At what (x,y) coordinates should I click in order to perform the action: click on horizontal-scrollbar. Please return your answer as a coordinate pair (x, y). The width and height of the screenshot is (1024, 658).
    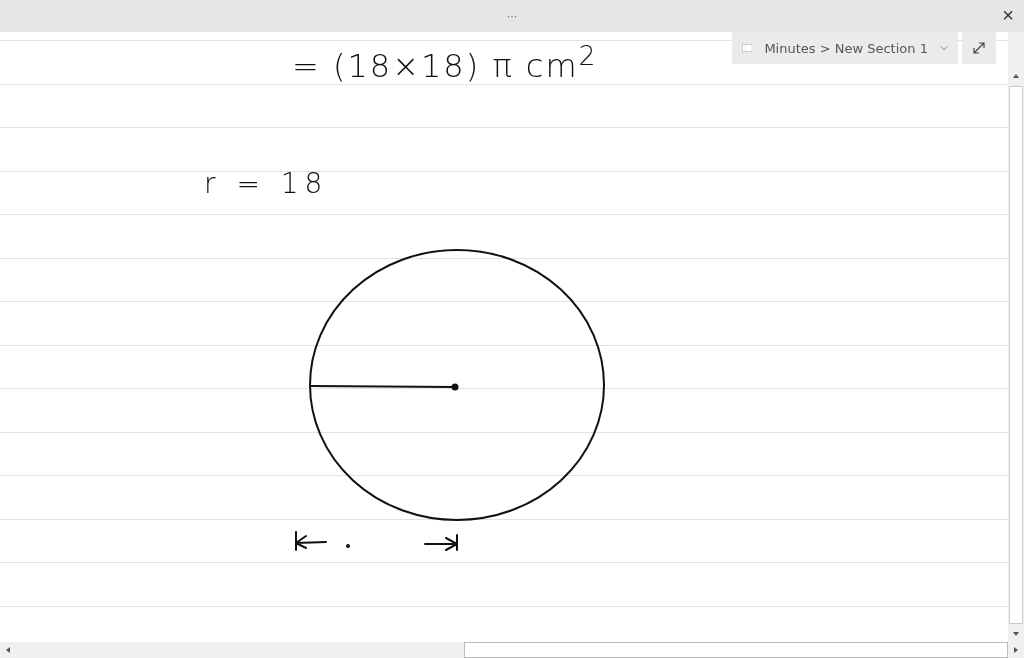
    Looking at the image, I should click on (512, 650).